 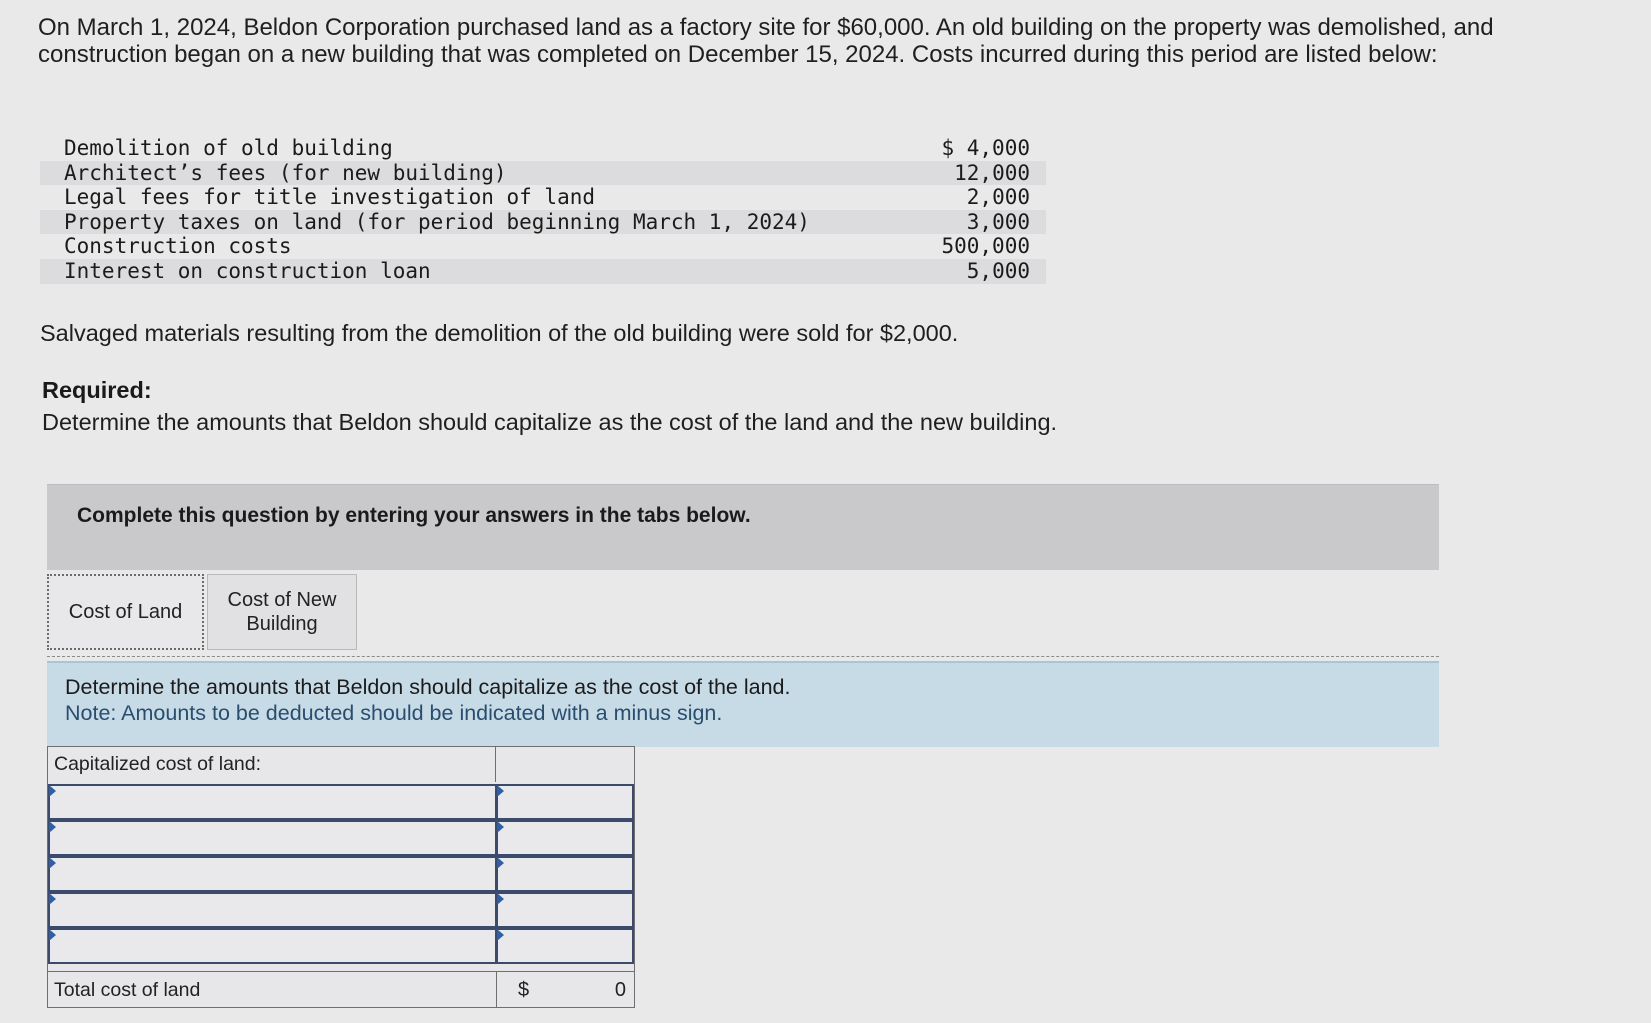 I want to click on cost-amount: 5,000, so click(x=998, y=270).